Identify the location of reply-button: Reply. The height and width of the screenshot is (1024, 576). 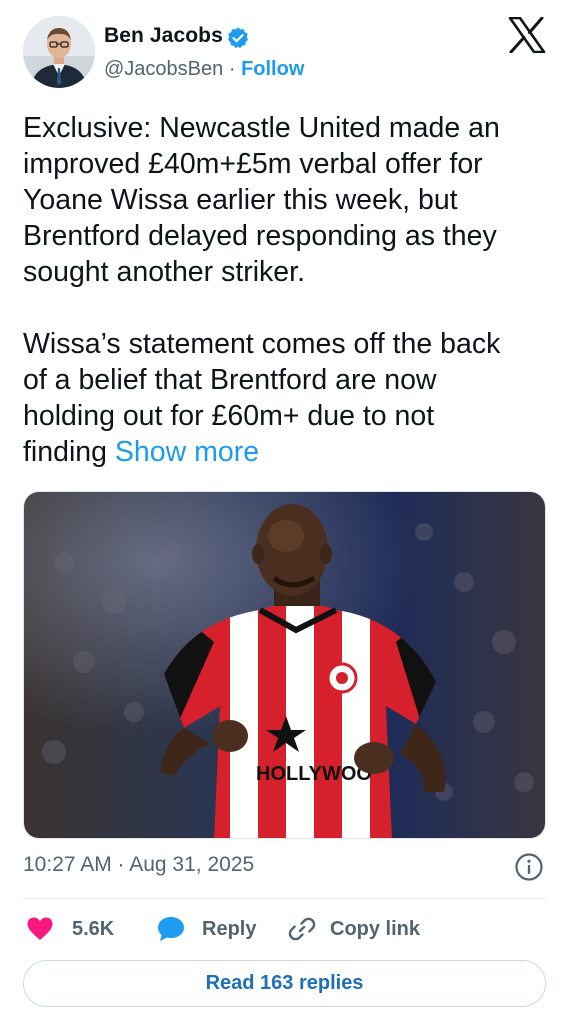
(206, 929).